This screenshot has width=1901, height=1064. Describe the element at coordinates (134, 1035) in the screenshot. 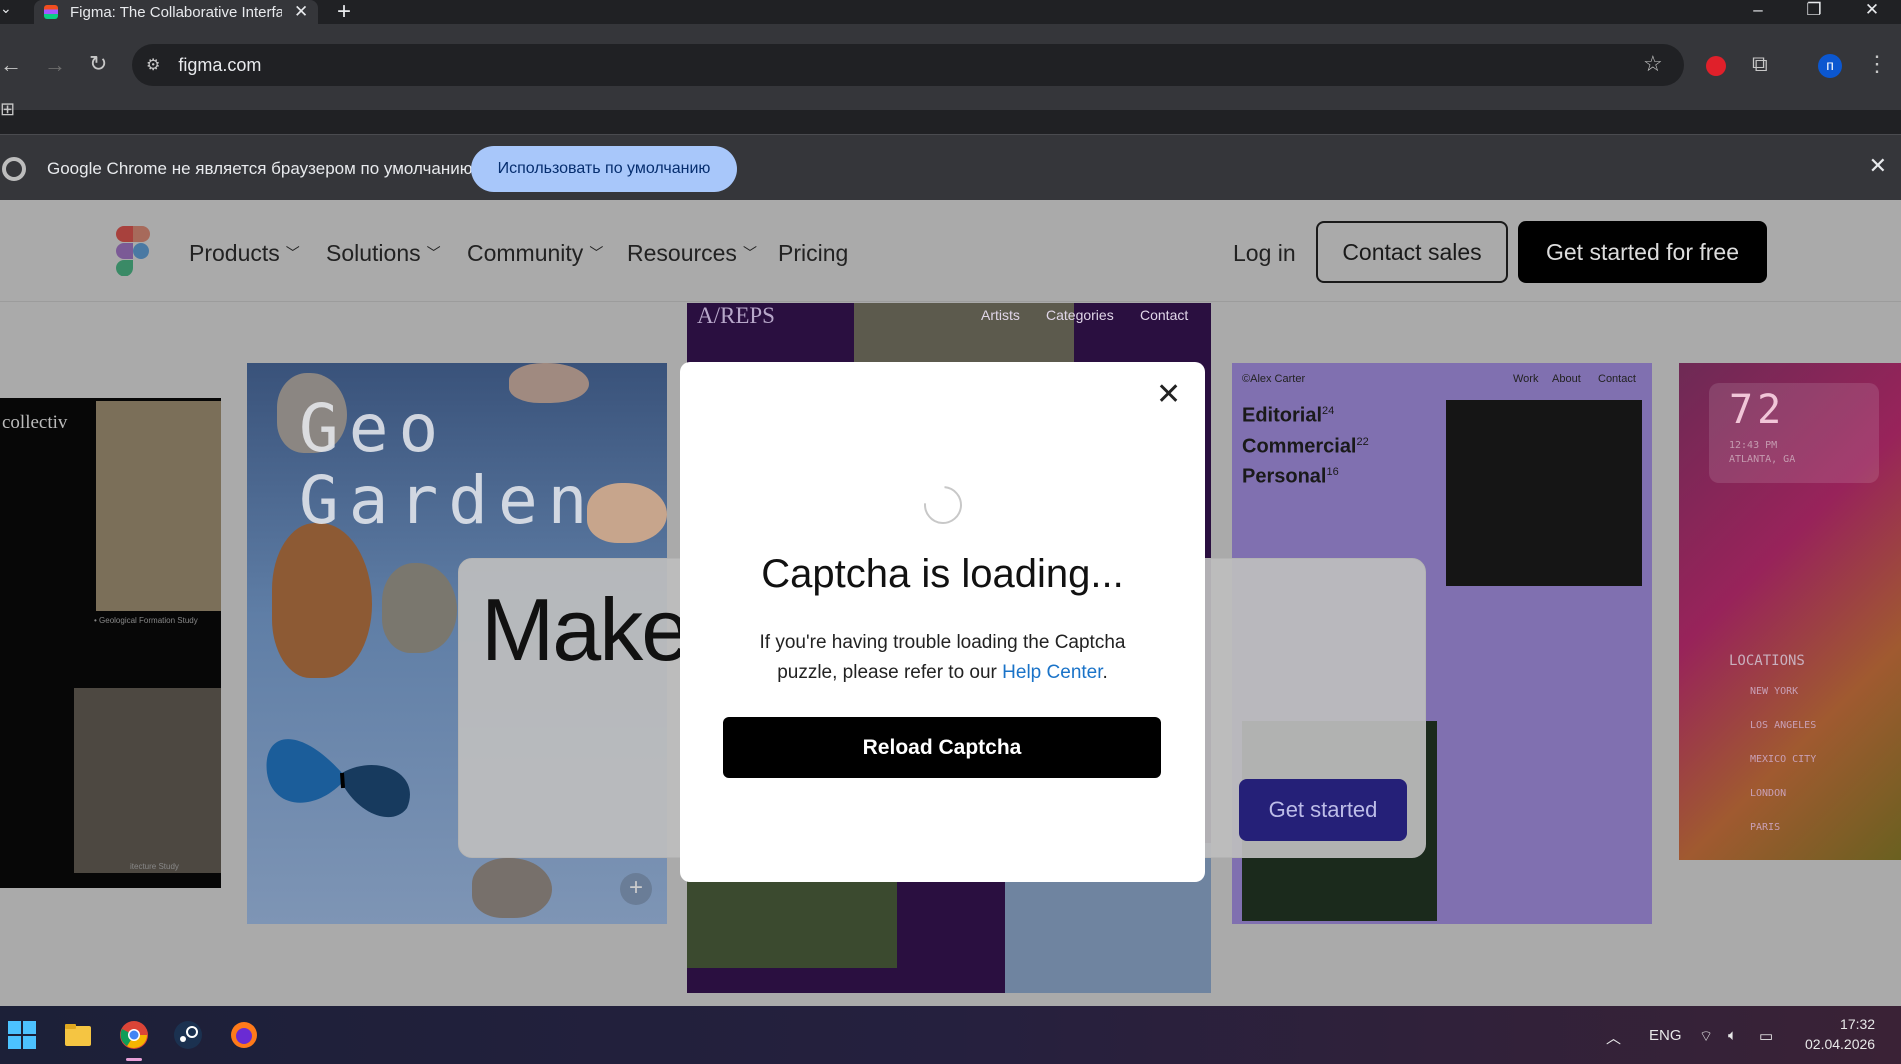

I see `chrome-taskbar-icon` at that location.